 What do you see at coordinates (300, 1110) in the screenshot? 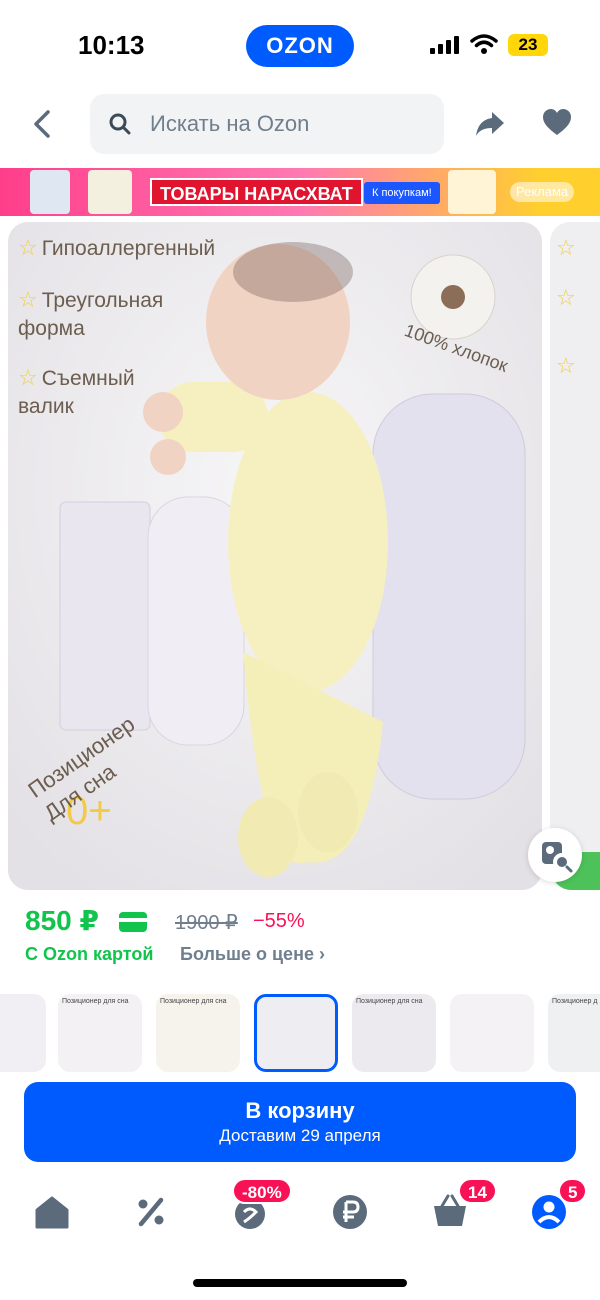
I see `add-to-cart-label: В корзину` at bounding box center [300, 1110].